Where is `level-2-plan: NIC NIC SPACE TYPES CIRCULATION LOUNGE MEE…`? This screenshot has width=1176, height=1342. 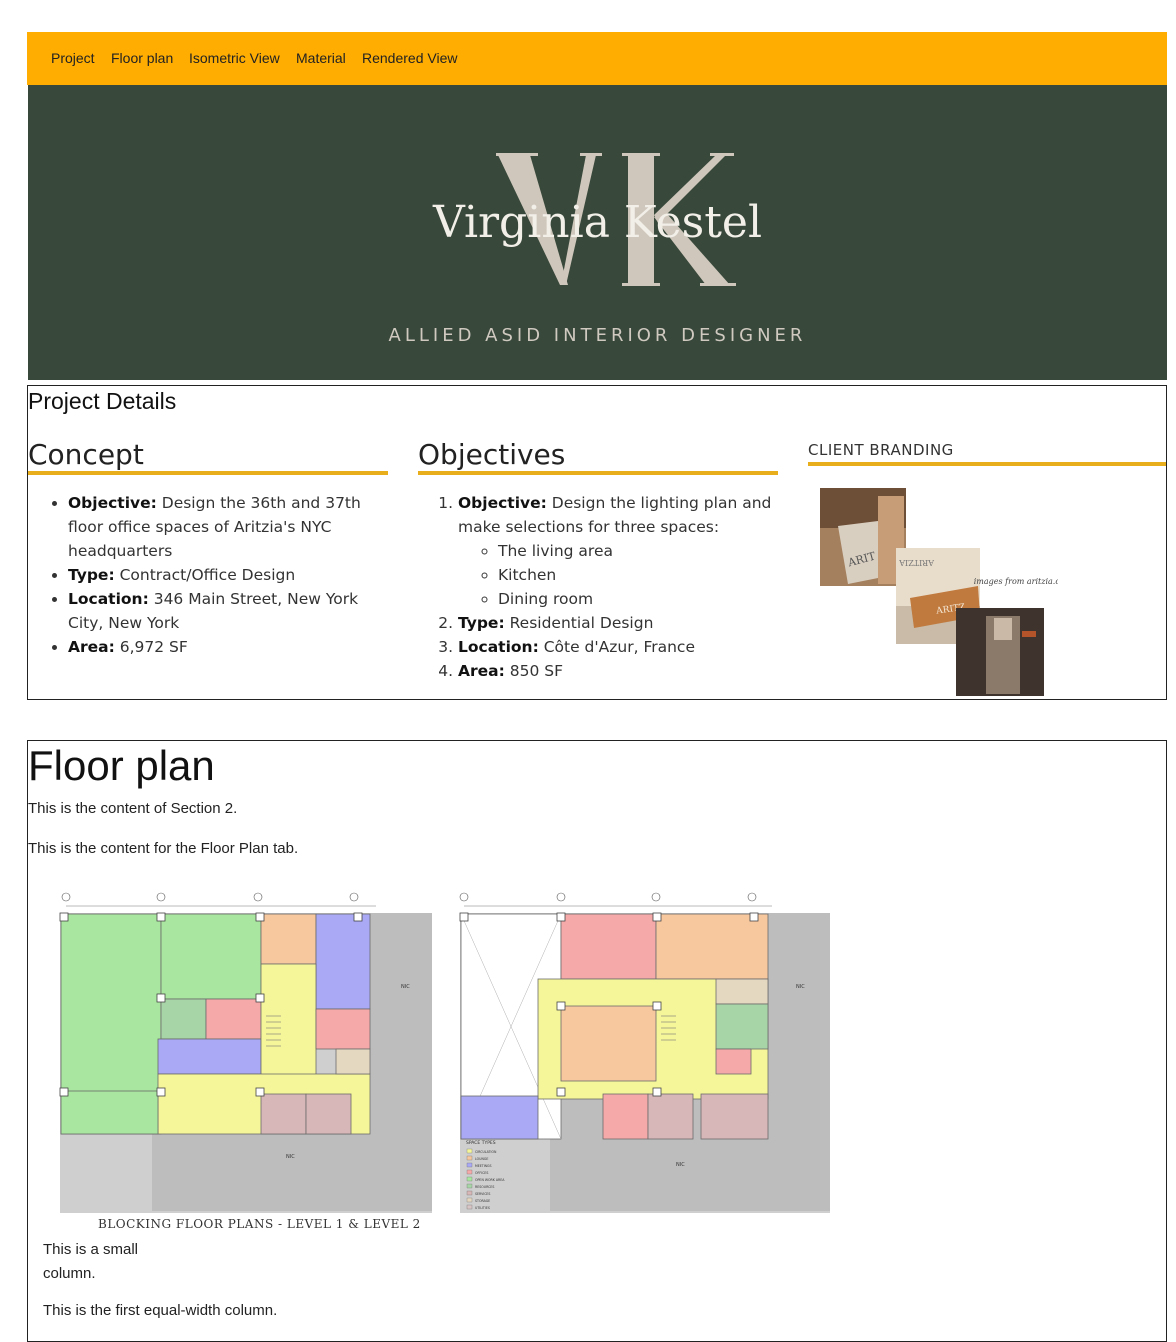 level-2-plan: NIC NIC SPACE TYPES CIRCULATION LOUNGE MEE… is located at coordinates (644, 1052).